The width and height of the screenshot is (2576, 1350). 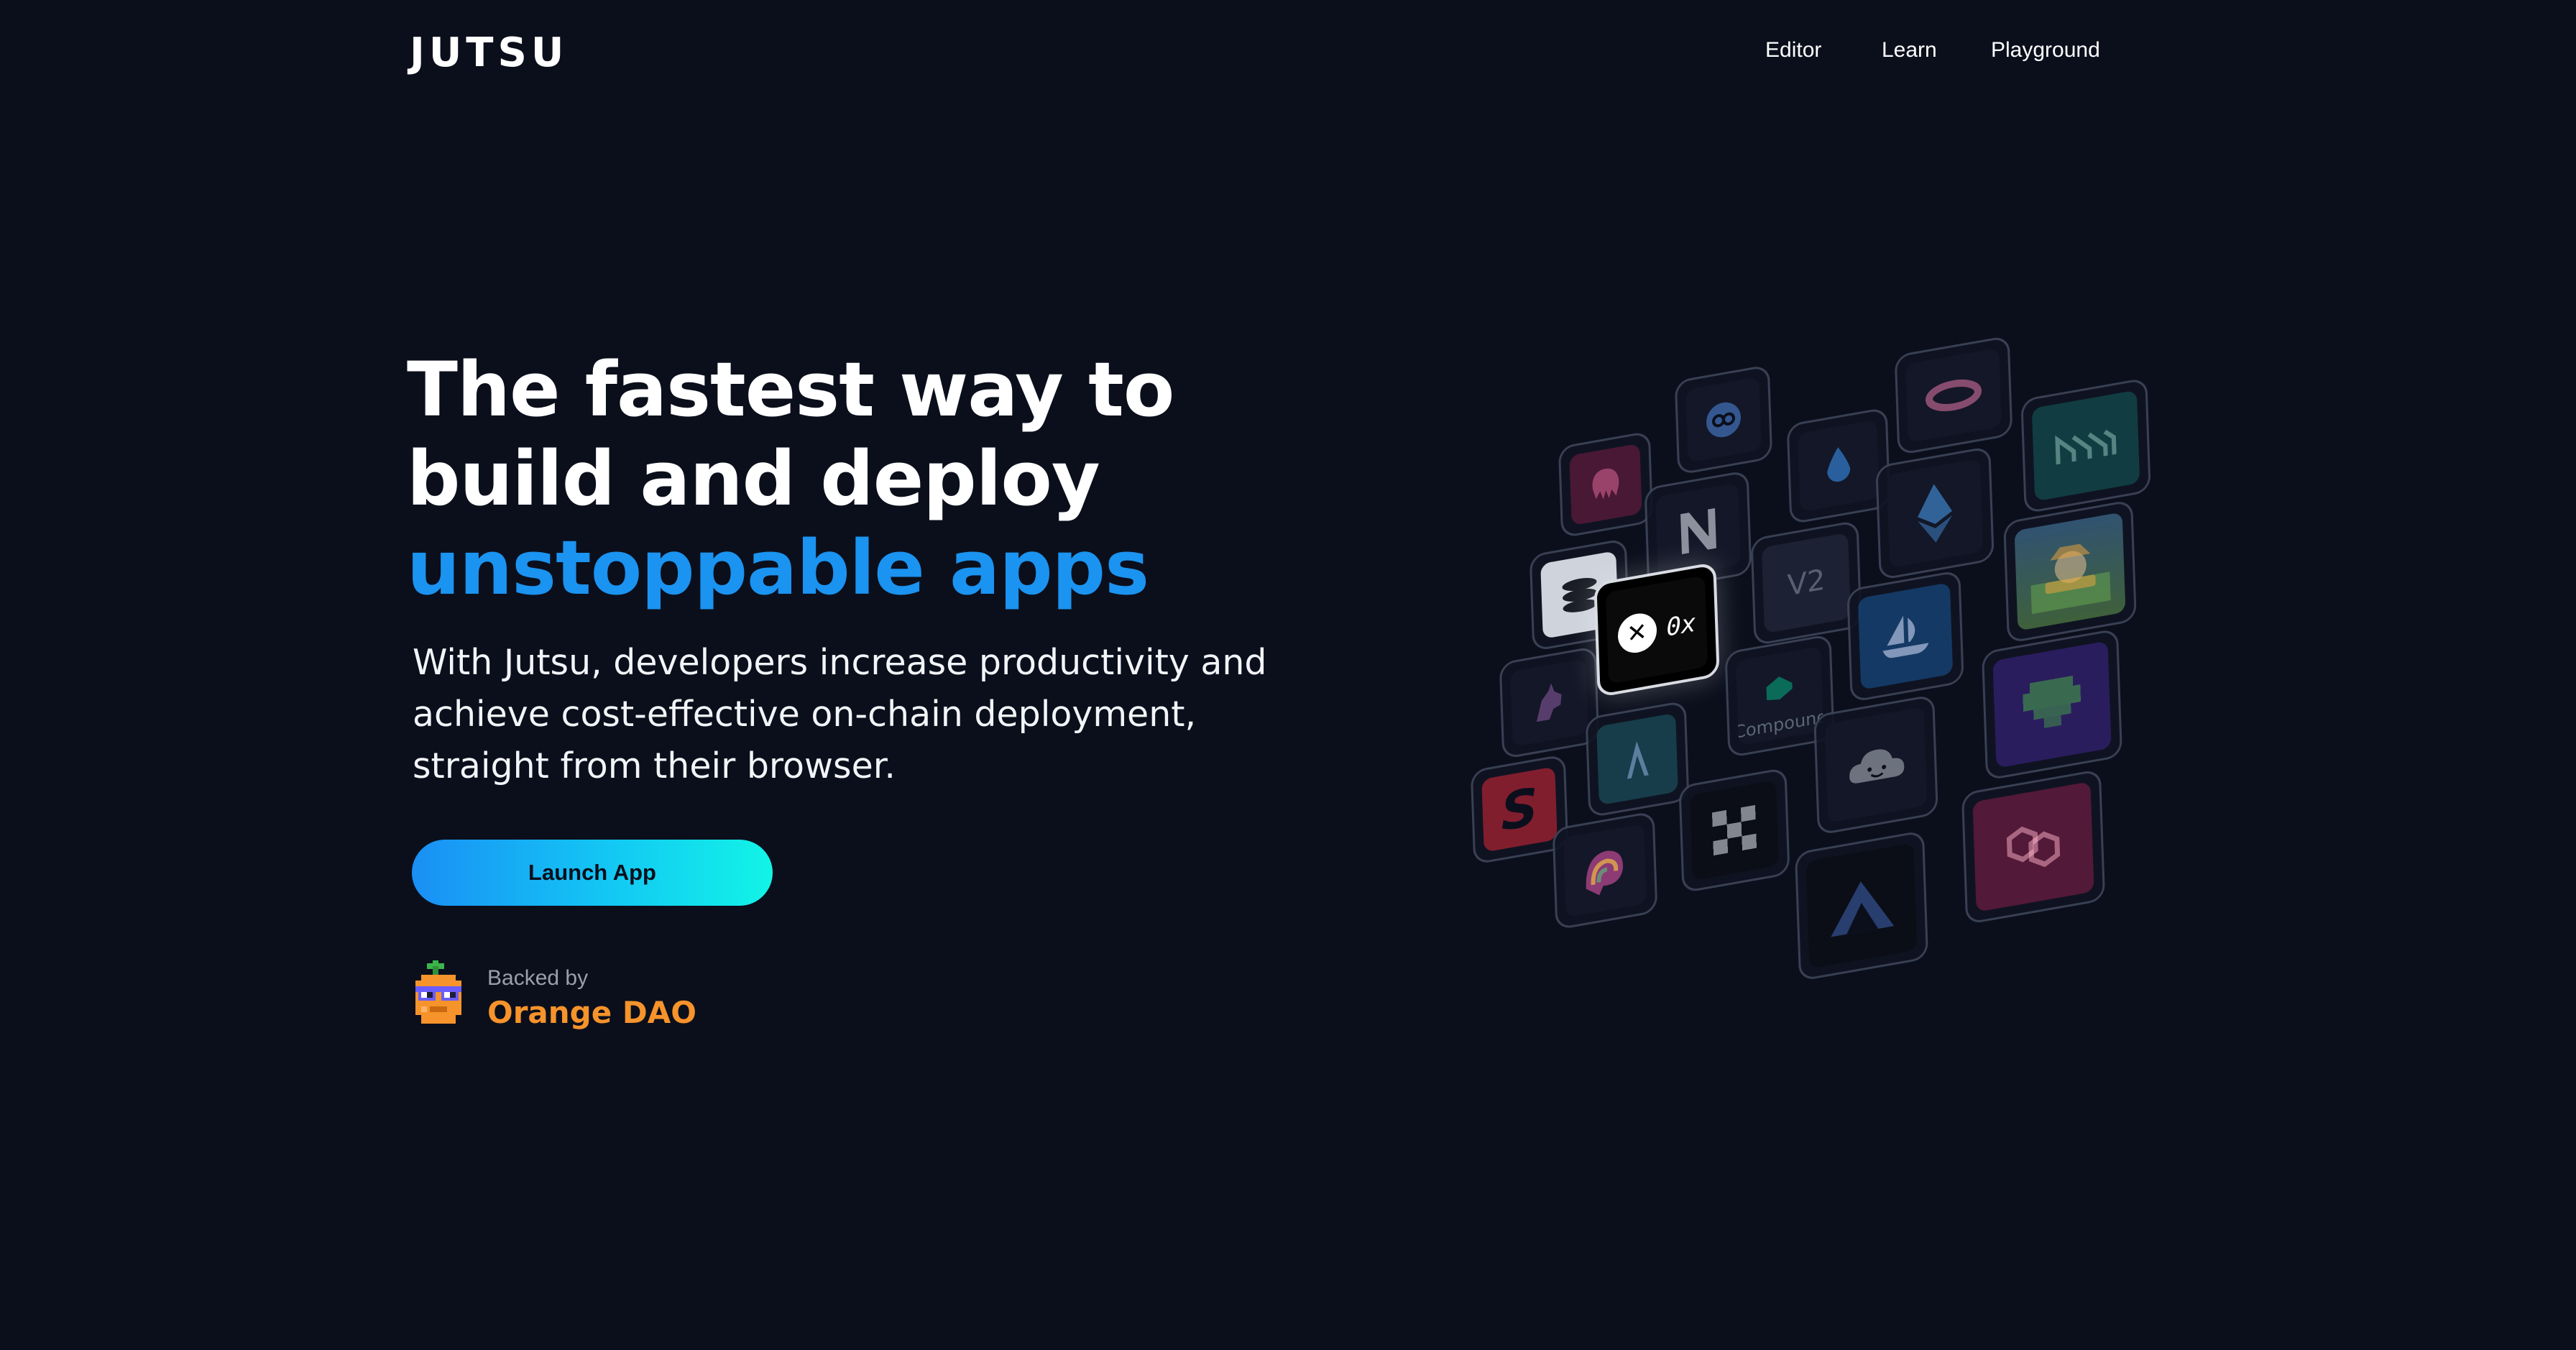 I want to click on backed-by-section: Backed by Orange DAO, so click(x=625, y=998).